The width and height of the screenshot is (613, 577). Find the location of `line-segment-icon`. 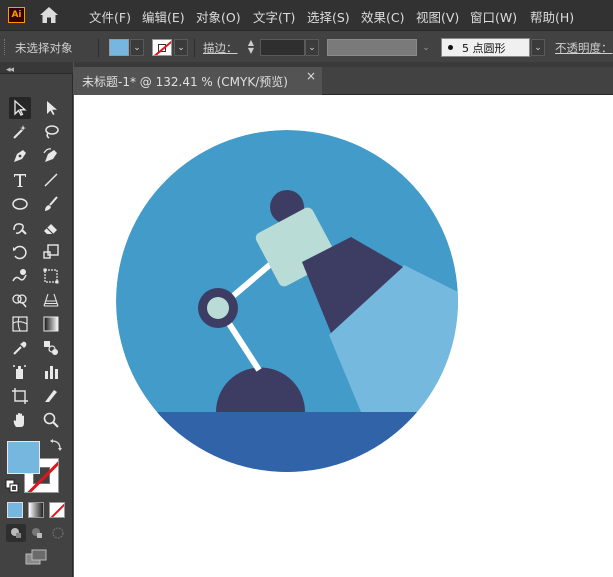

line-segment-icon is located at coordinates (51, 180).